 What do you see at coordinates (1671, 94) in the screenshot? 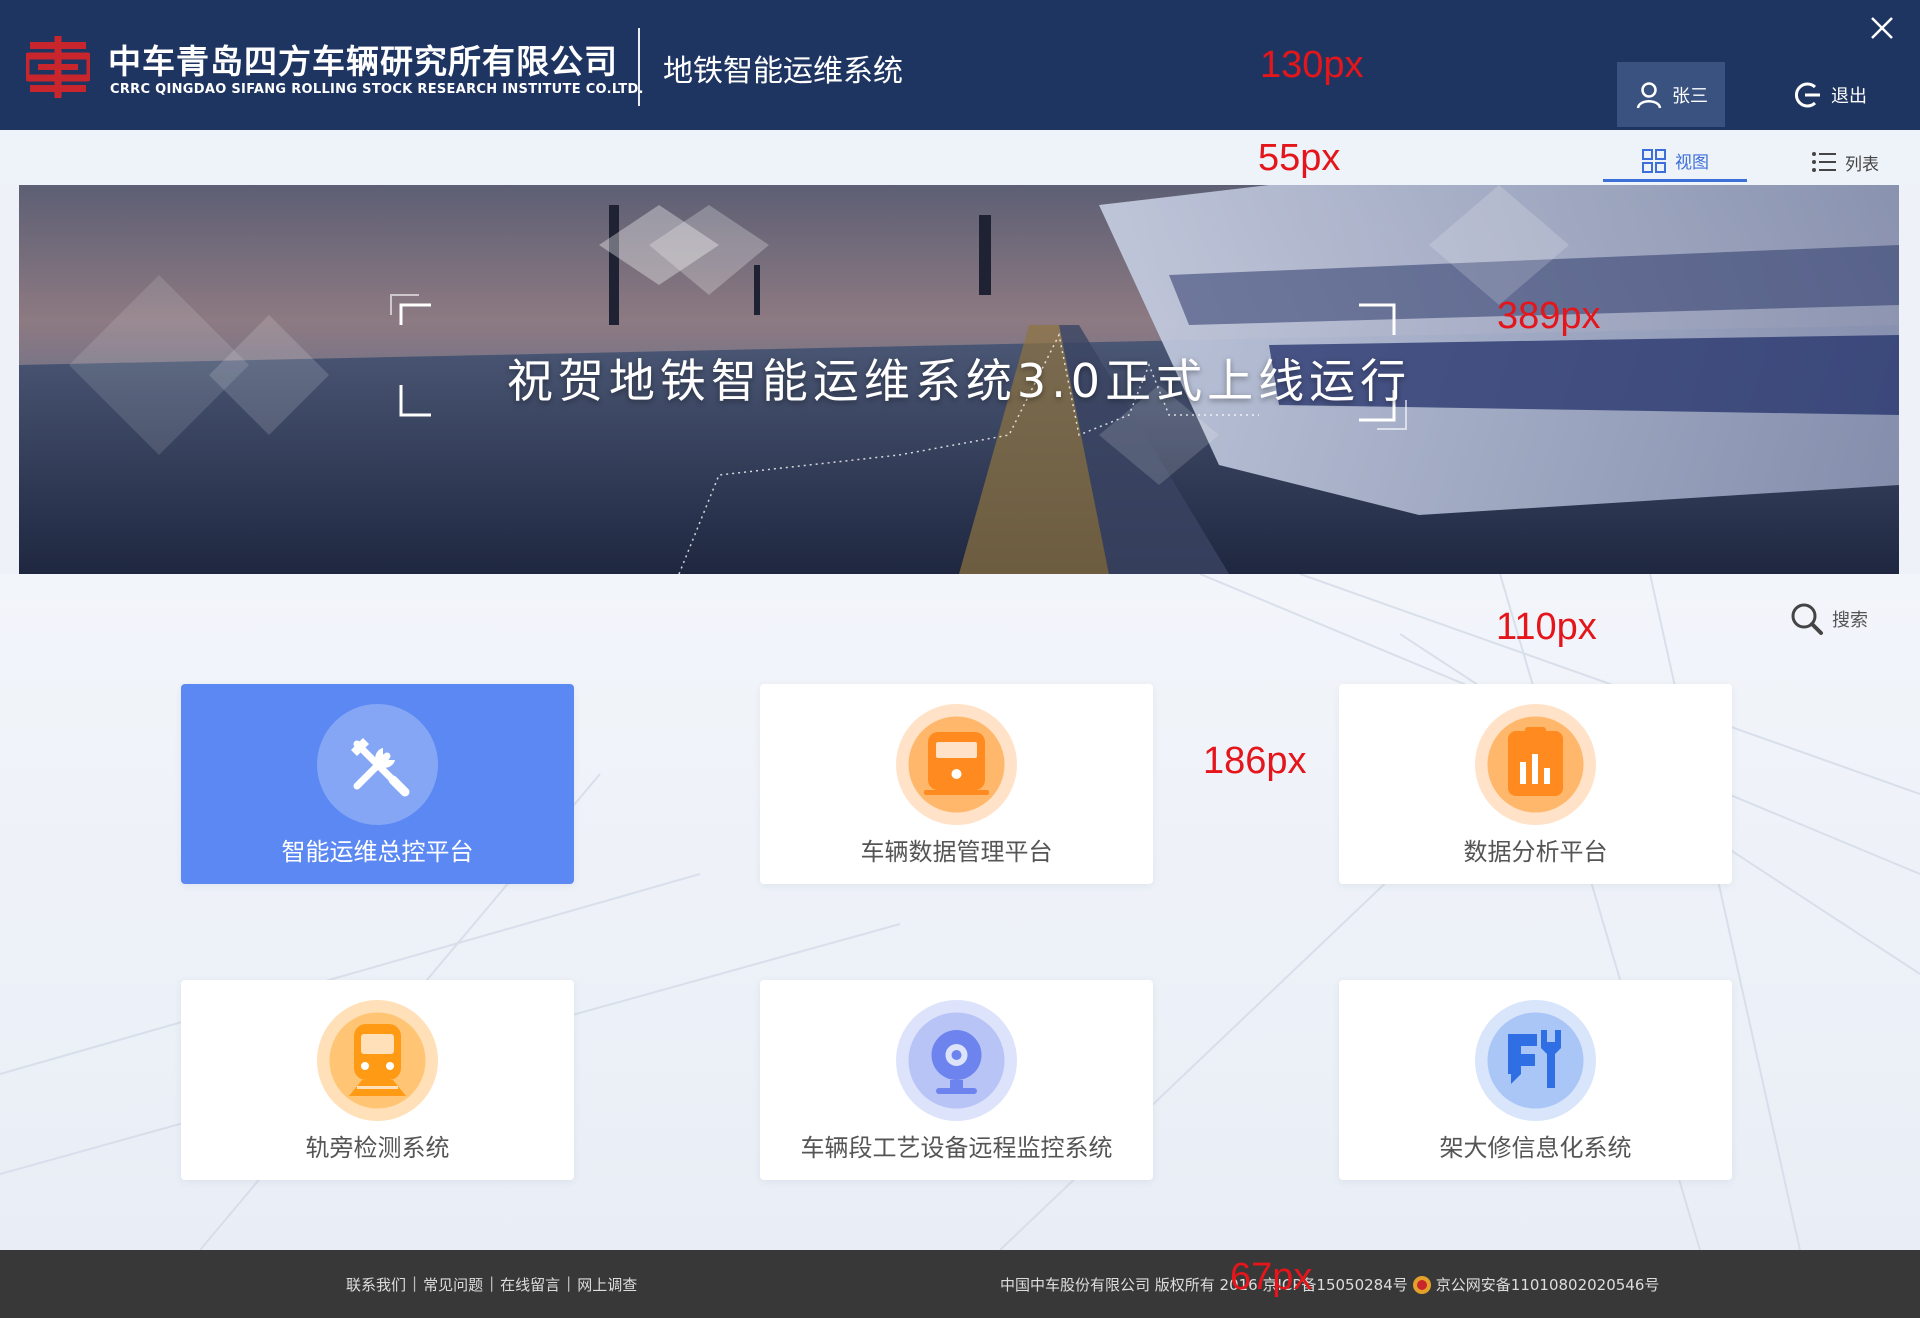
I see `user-button: 张三` at bounding box center [1671, 94].